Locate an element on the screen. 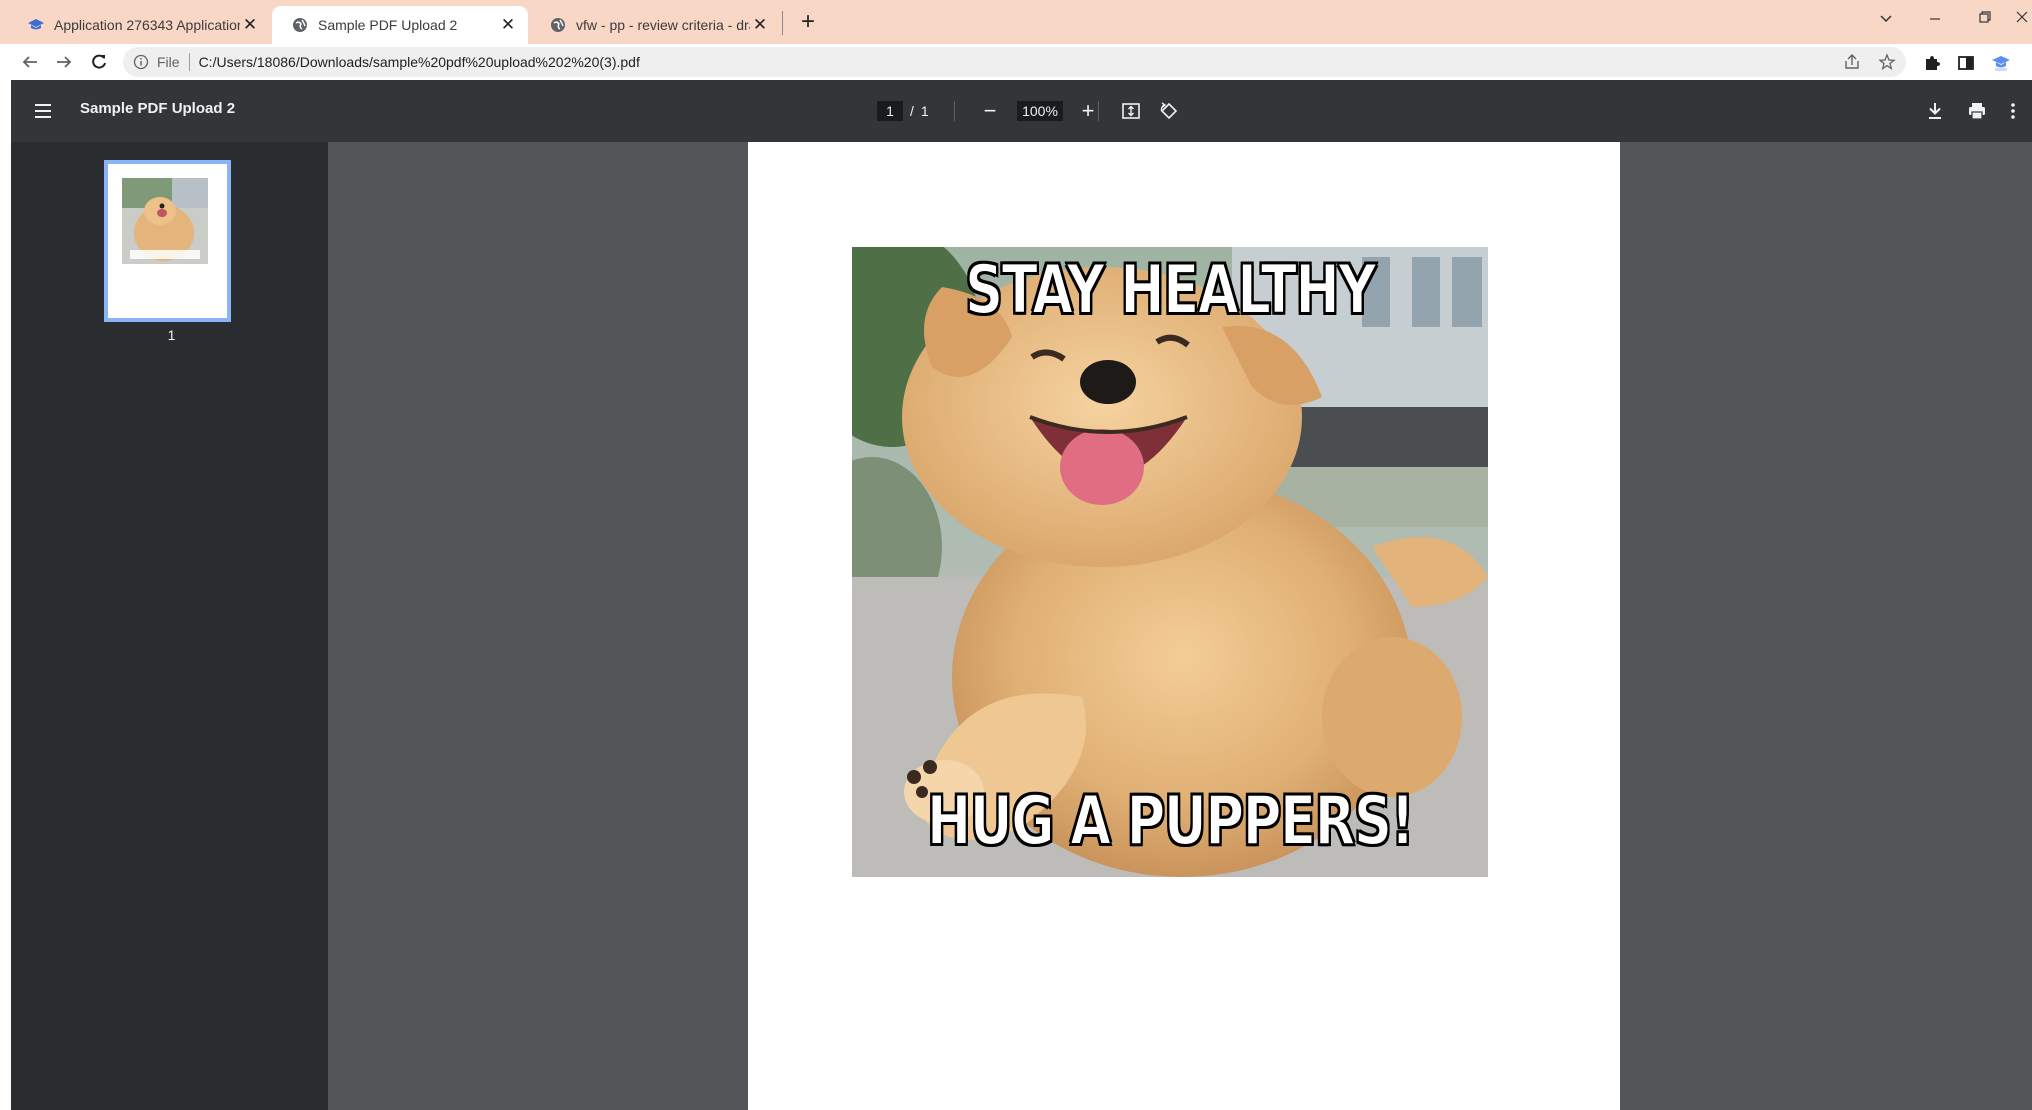  rotate-button is located at coordinates (1169, 111).